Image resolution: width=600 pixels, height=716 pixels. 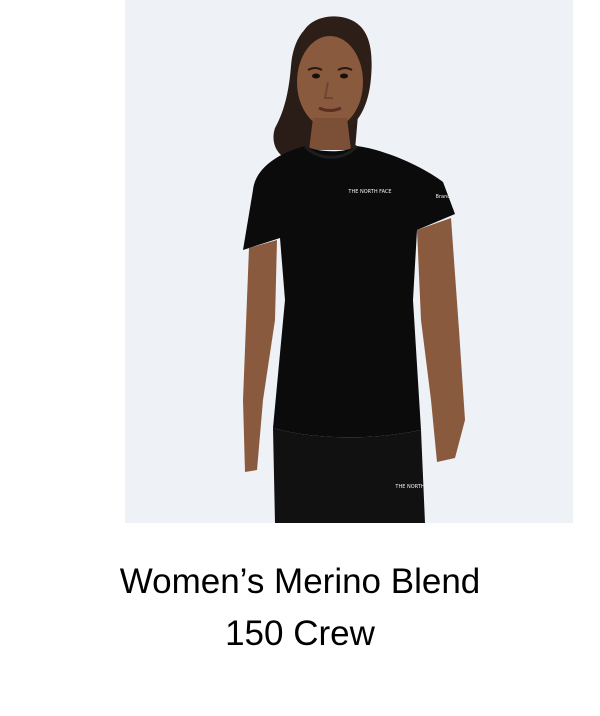 I want to click on sleeve-logo-text: Brand, so click(x=443, y=197).